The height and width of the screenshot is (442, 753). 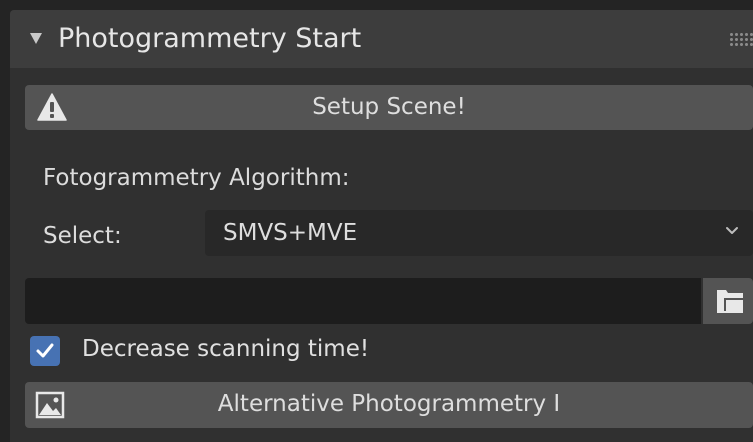 I want to click on browse-folder-button, so click(x=728, y=301).